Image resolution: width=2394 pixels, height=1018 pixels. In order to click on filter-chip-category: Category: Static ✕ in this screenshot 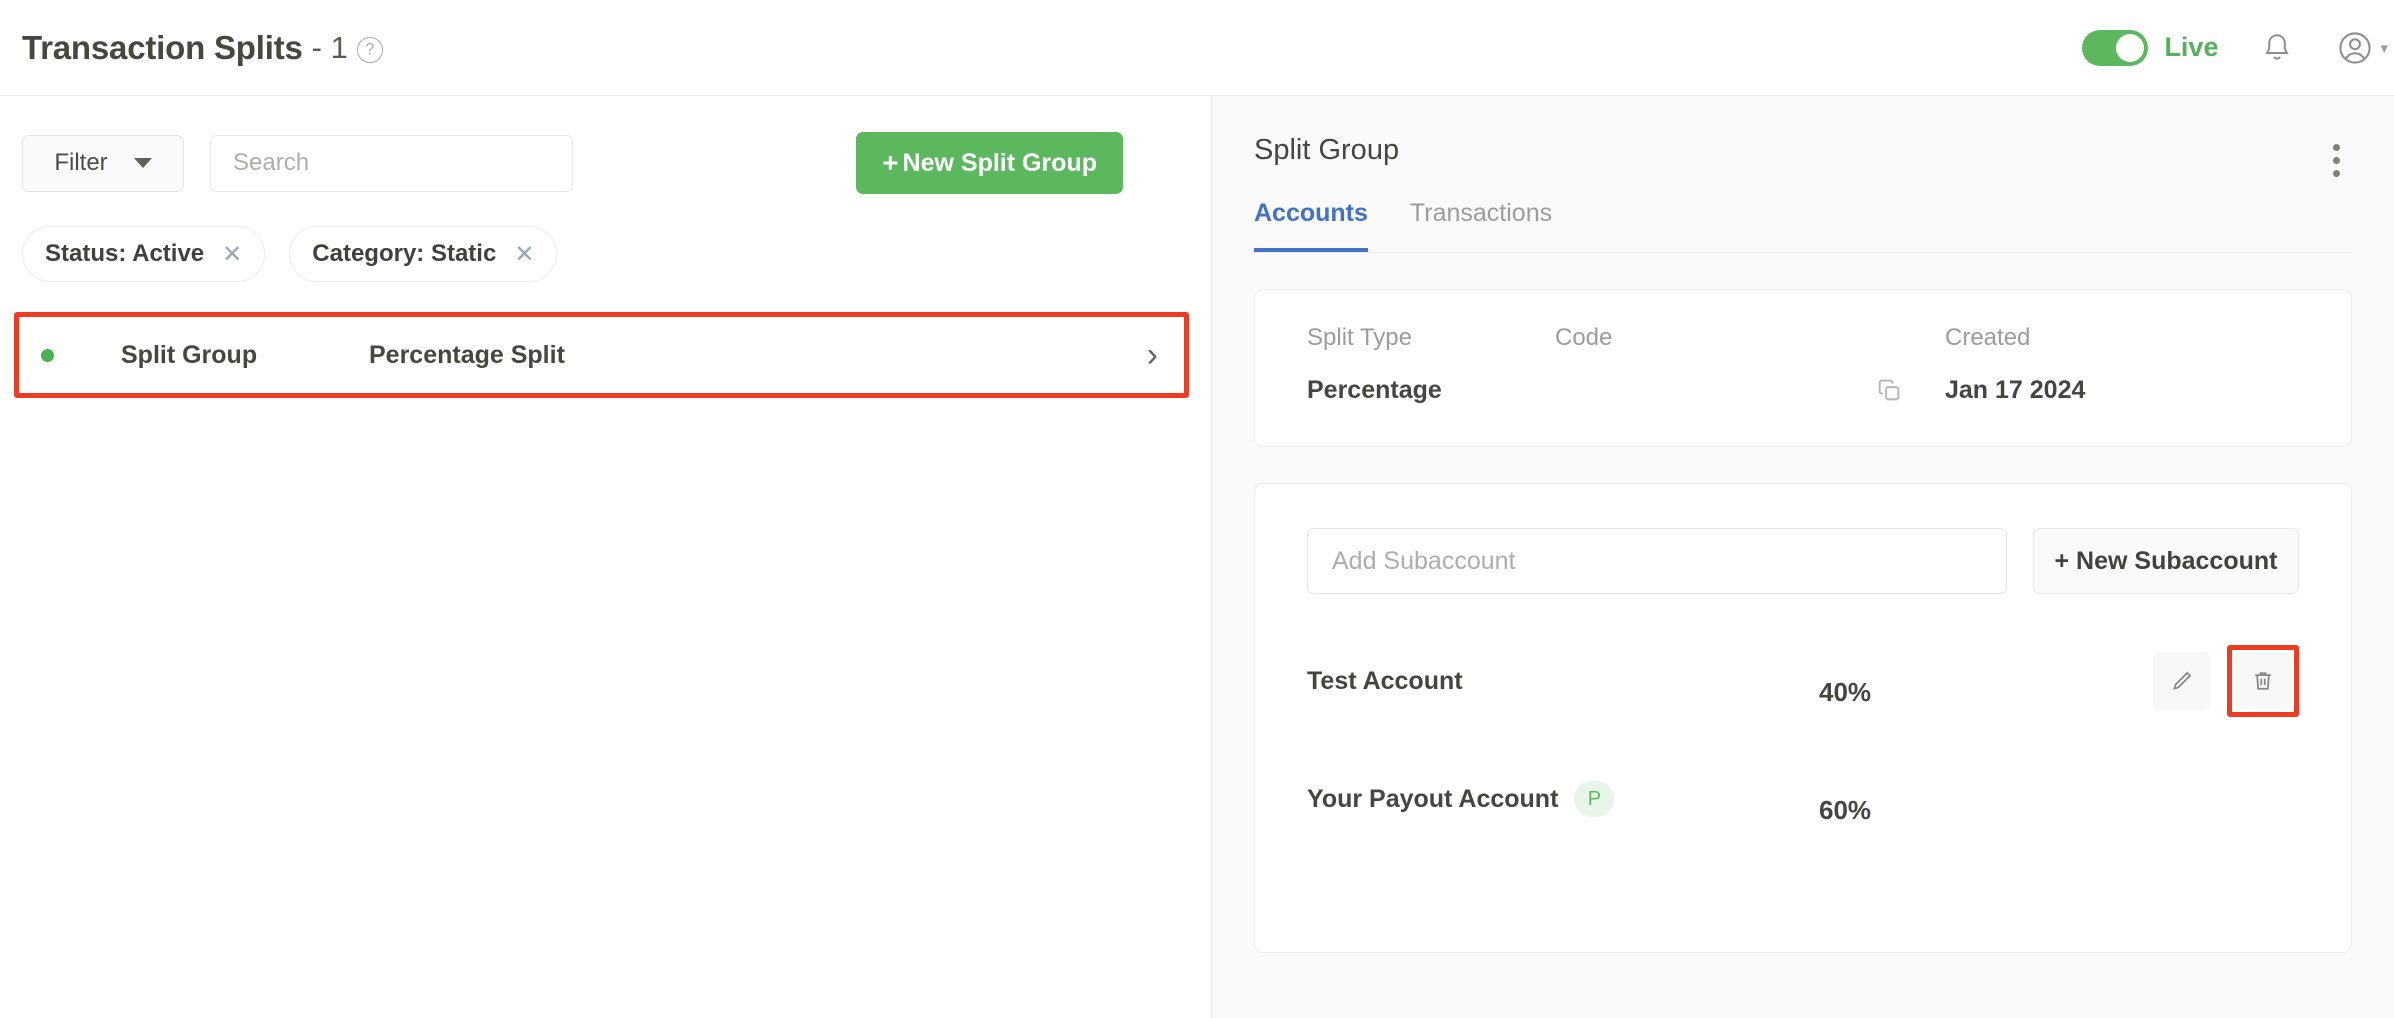, I will do `click(423, 254)`.